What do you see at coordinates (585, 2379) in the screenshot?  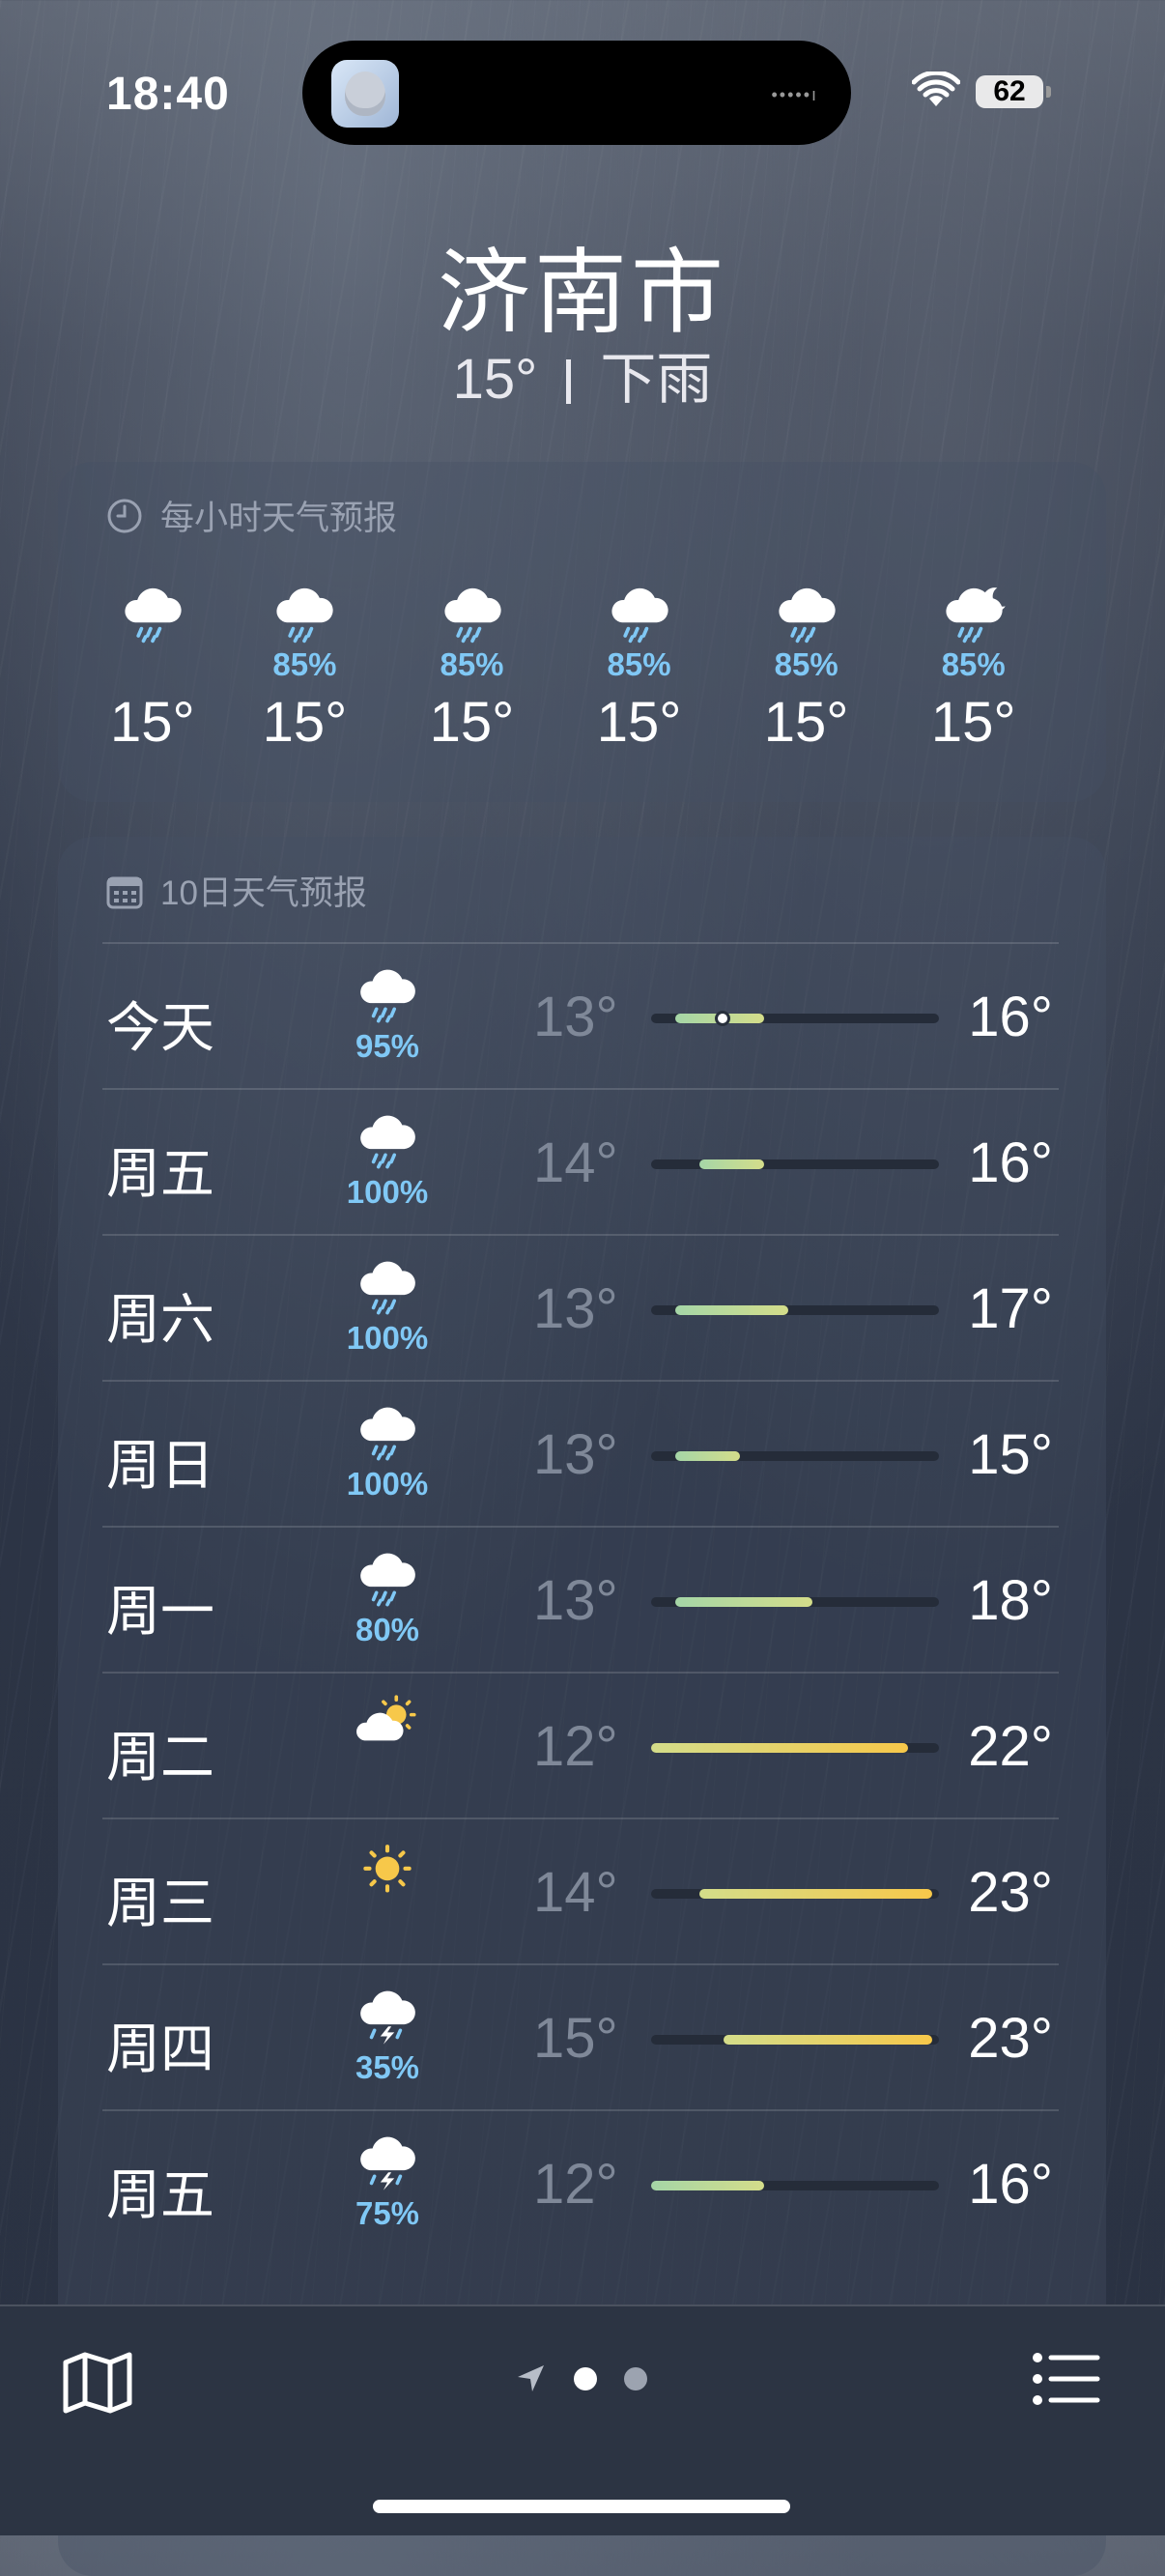 I see `page-dot-active` at bounding box center [585, 2379].